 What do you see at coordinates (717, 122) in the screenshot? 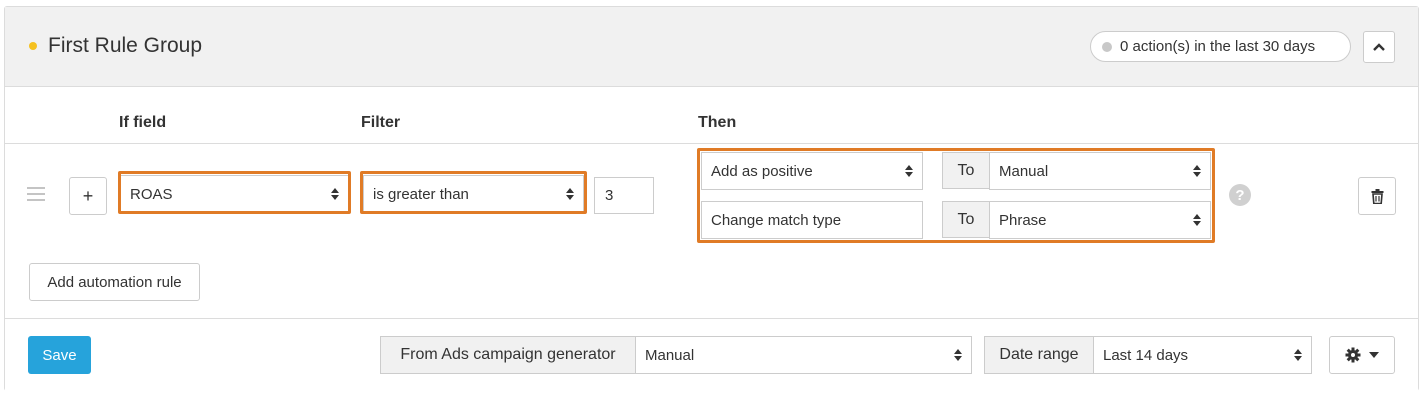
I see `column-header-then: Then` at bounding box center [717, 122].